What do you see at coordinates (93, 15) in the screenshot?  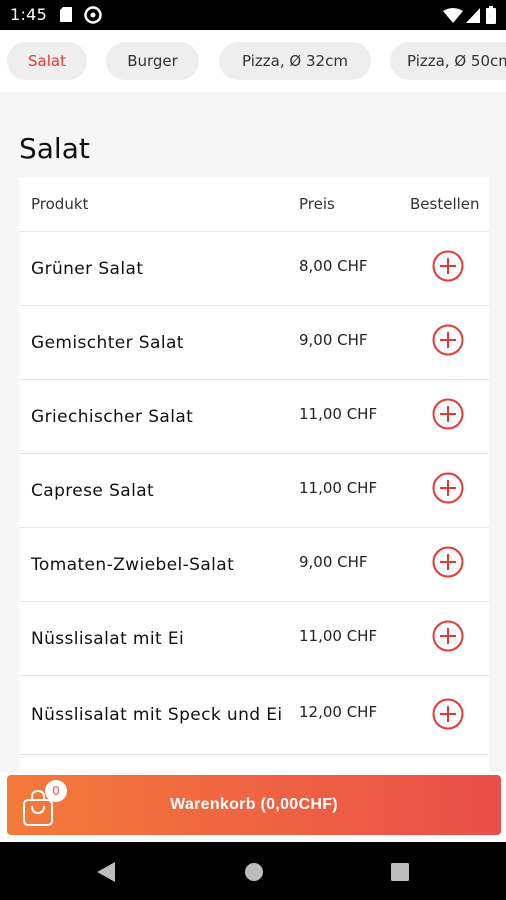 I see `sync-icon` at bounding box center [93, 15].